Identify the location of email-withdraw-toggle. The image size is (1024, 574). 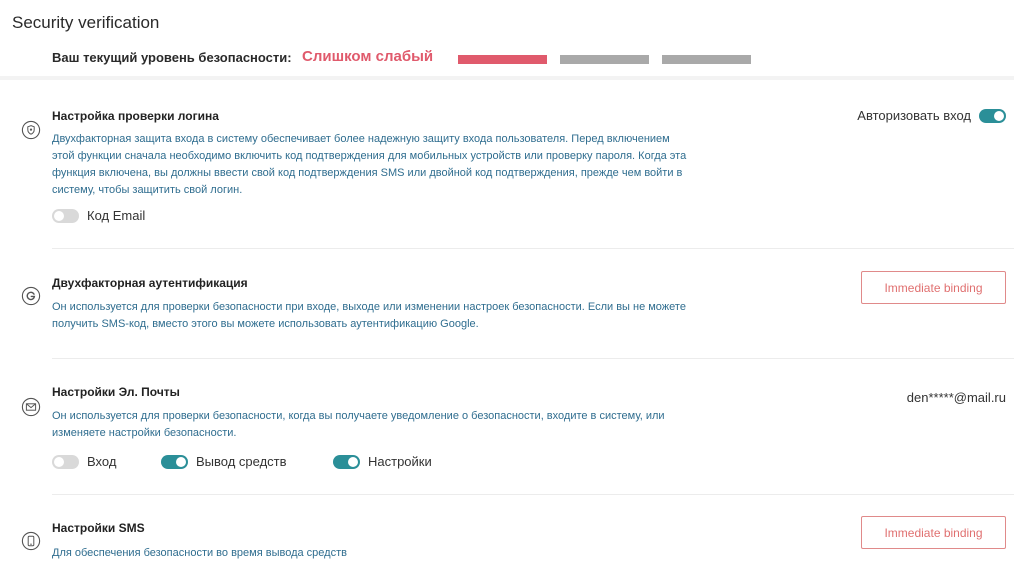
(174, 461).